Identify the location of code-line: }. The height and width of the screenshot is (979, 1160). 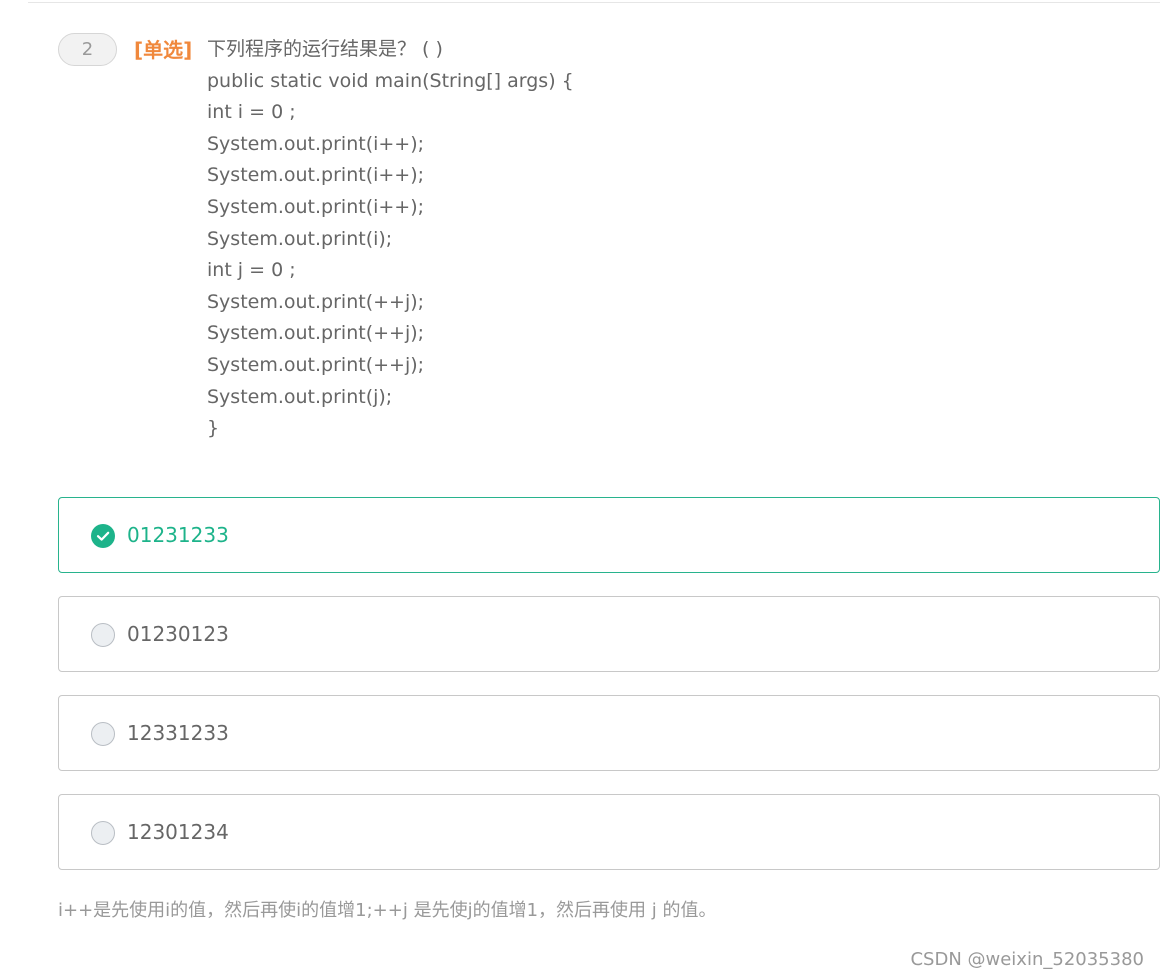
(213, 428).